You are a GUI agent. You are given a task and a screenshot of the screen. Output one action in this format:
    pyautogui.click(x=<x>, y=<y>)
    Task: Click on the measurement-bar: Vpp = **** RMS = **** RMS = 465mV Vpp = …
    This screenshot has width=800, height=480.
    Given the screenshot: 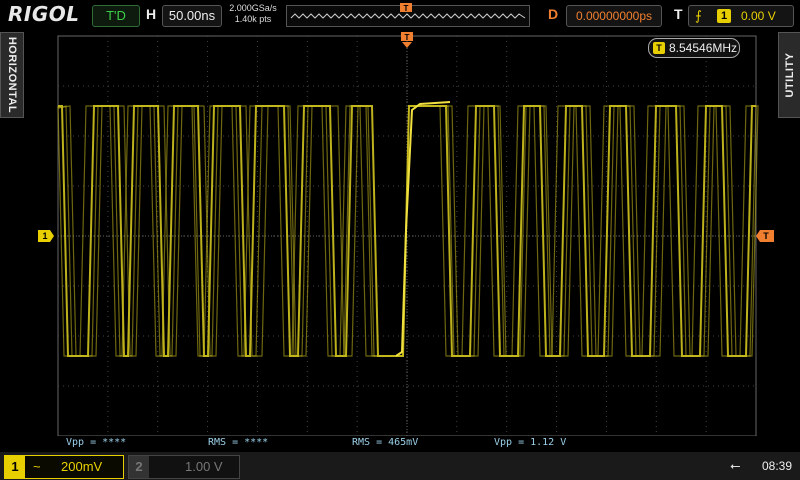 What is the action you would take?
    pyautogui.click(x=400, y=443)
    